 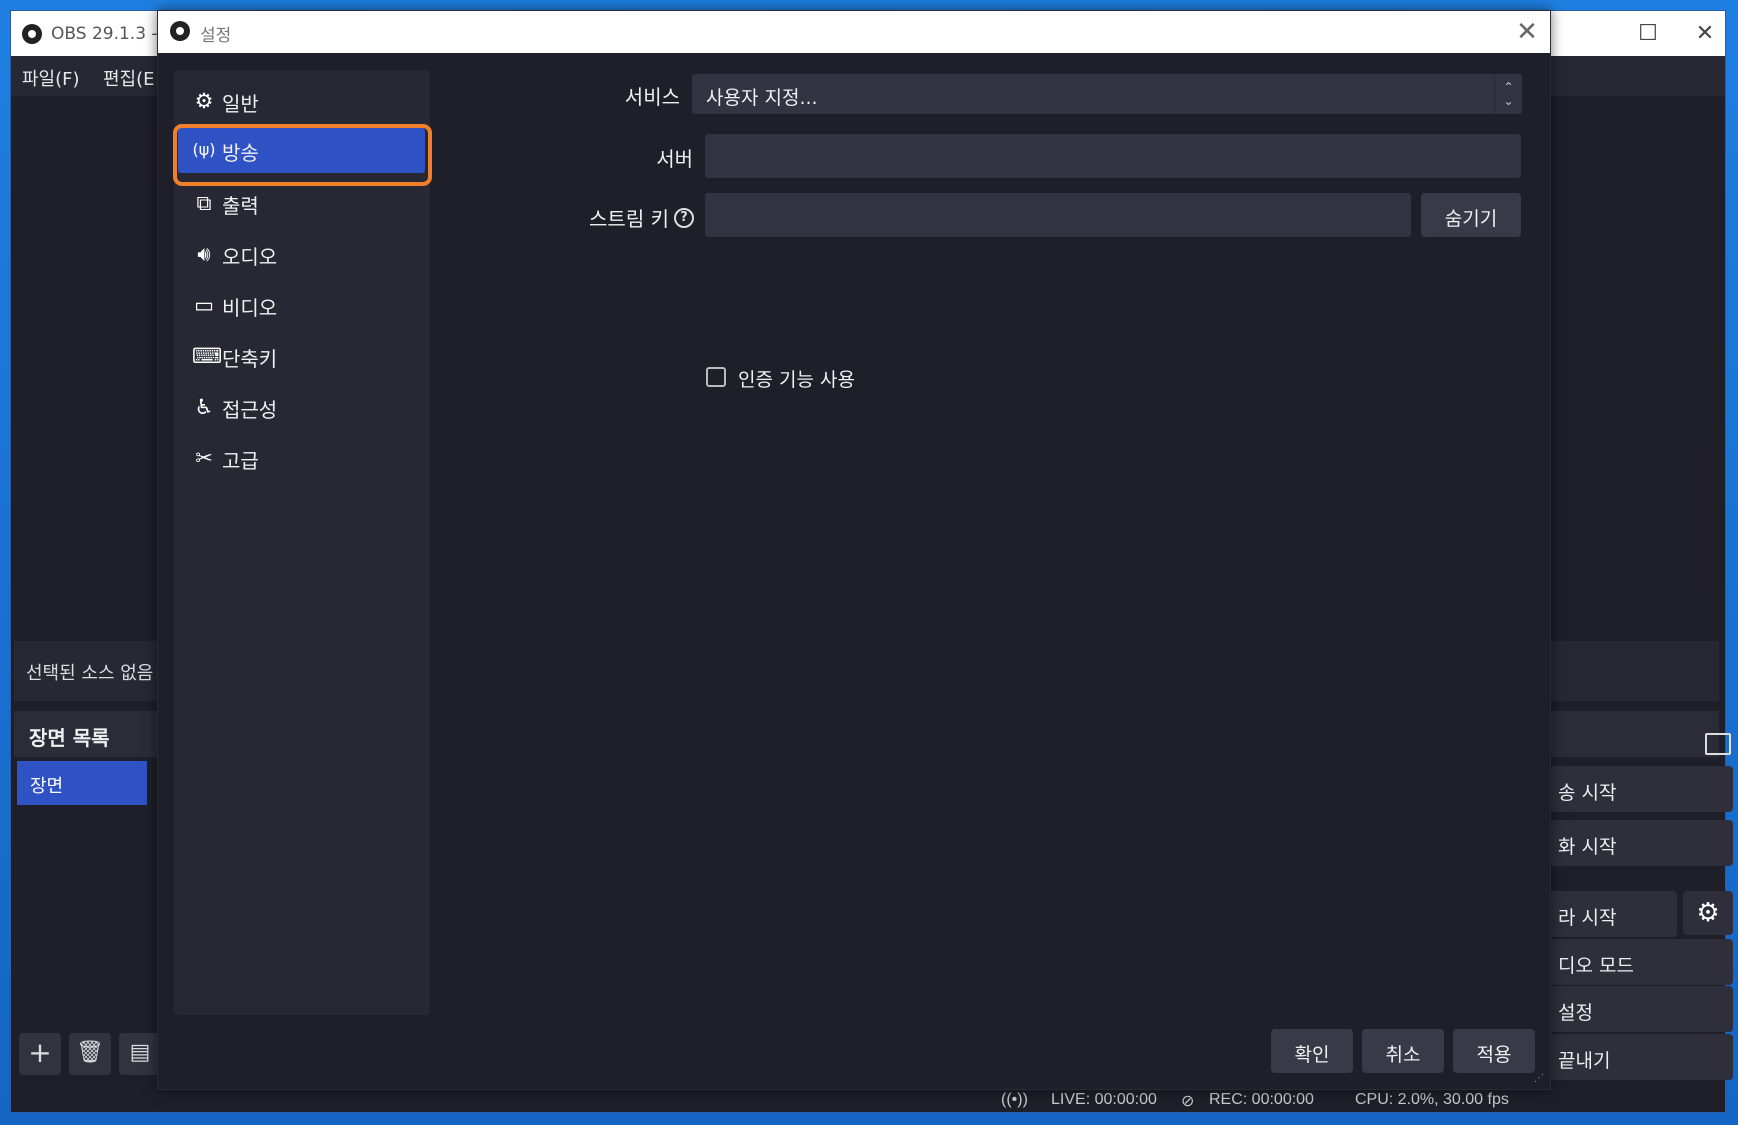 I want to click on settings-label: 설정, so click(x=1575, y=1013).